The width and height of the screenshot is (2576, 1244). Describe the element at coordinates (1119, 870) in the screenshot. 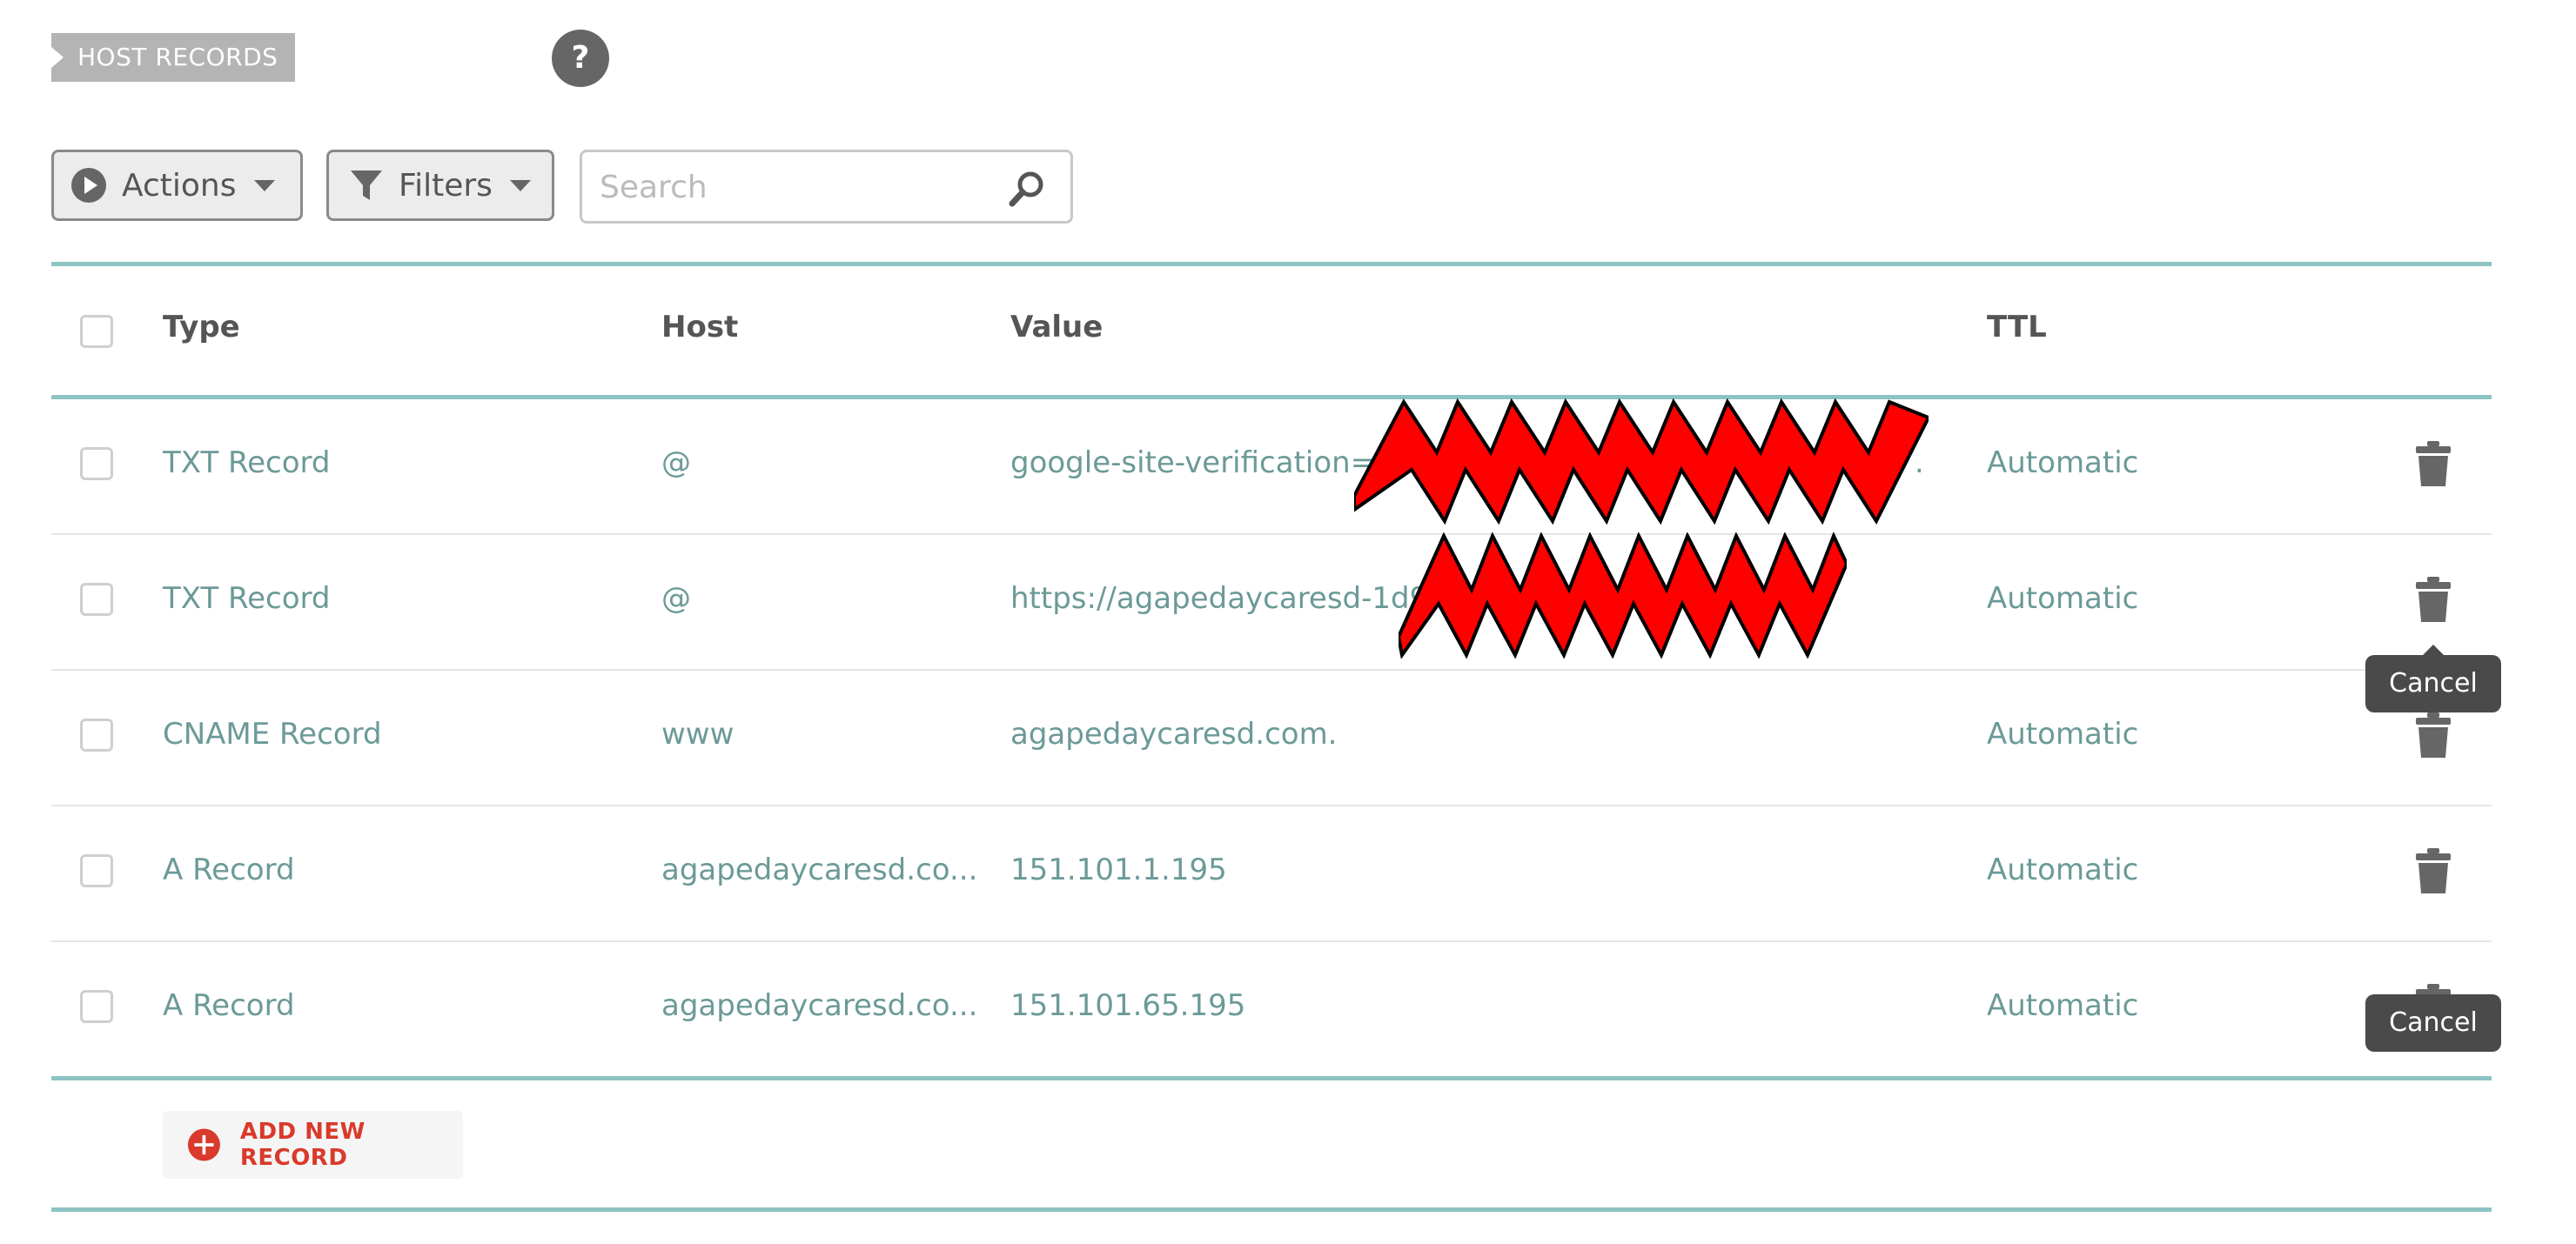

I see `record-value: 151.101.1.195` at that location.